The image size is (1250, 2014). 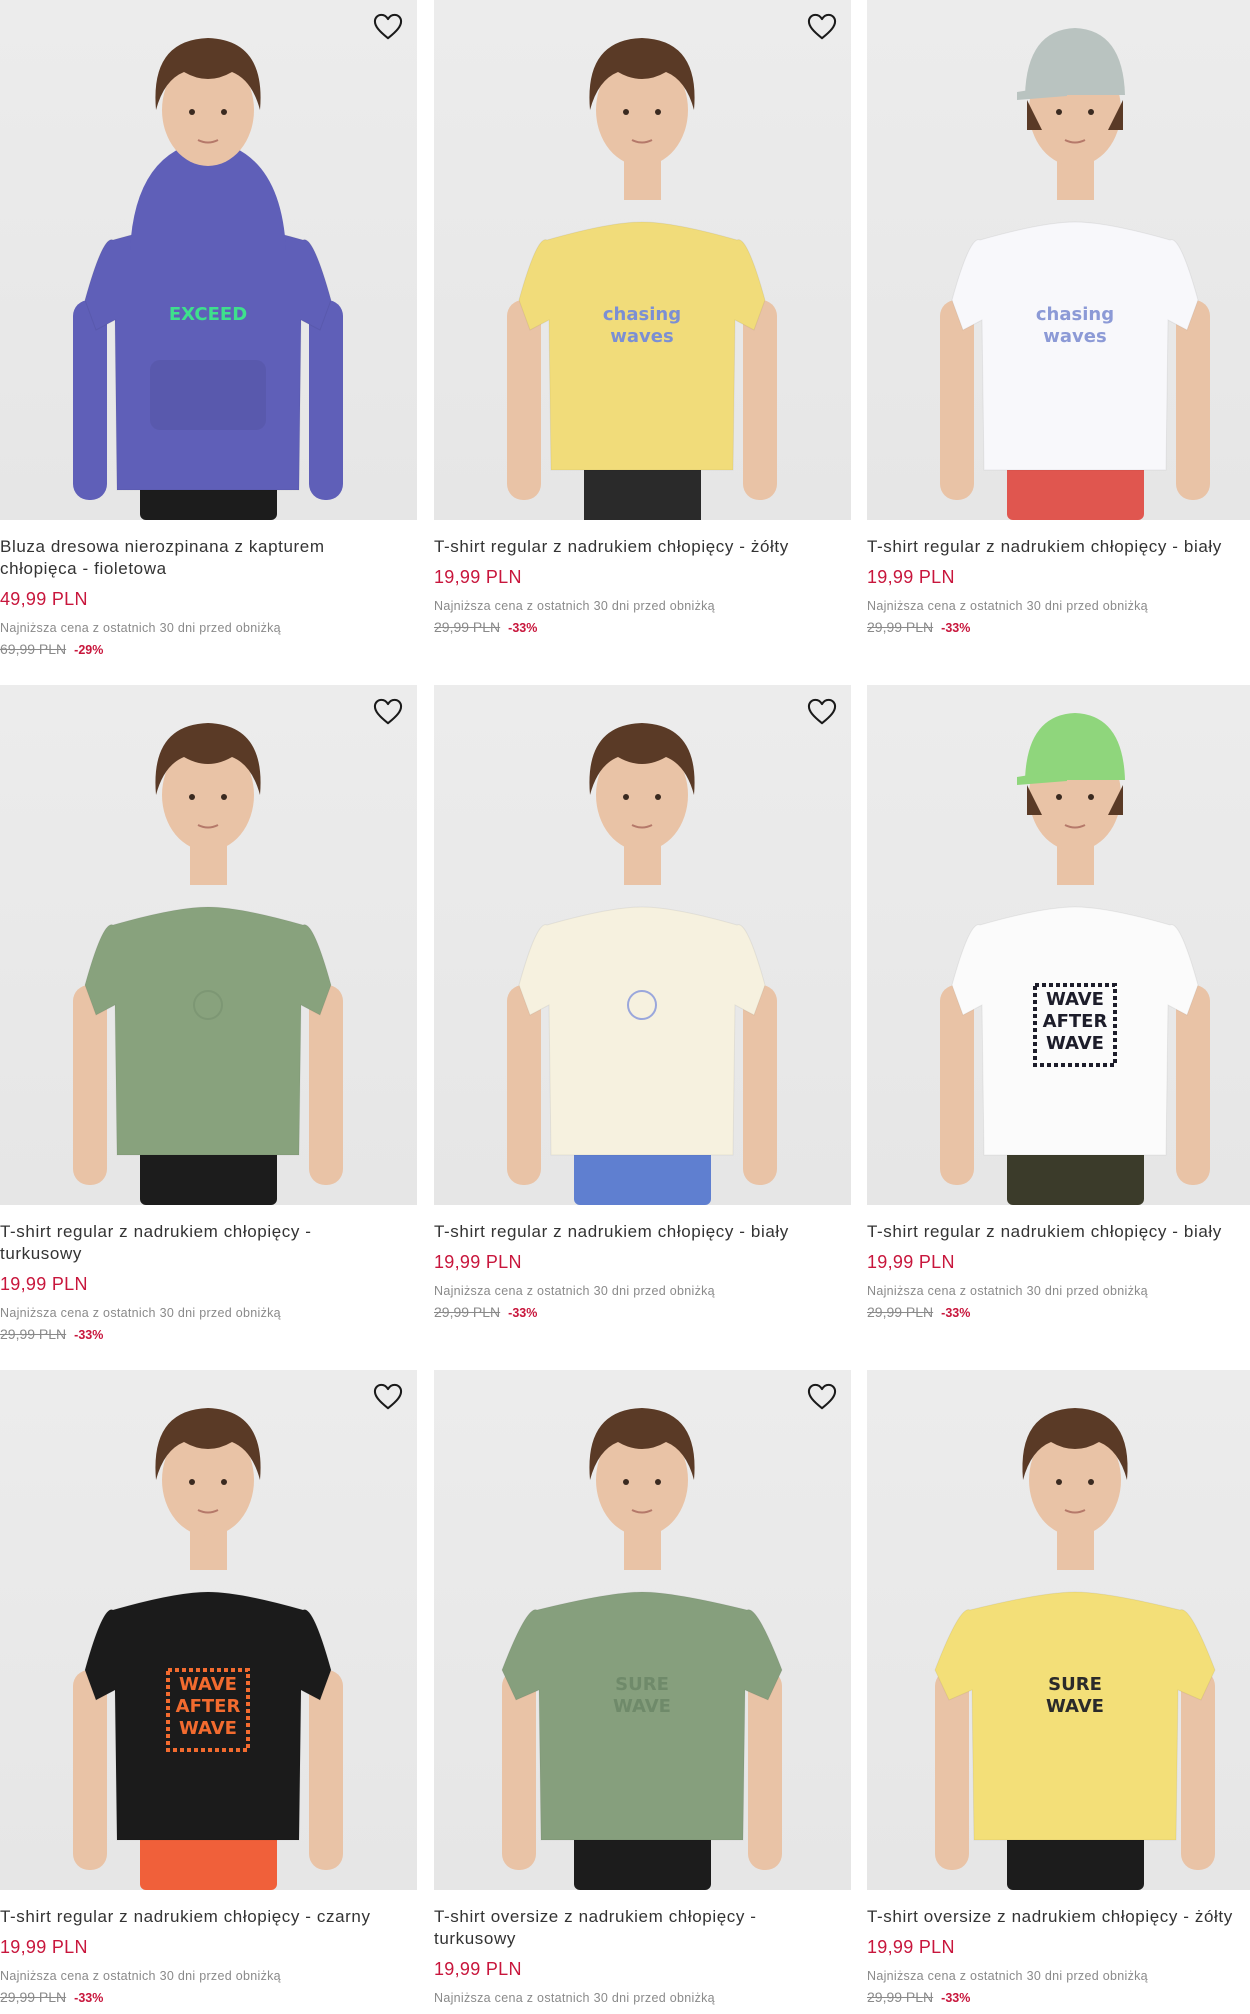 What do you see at coordinates (1075, 1684) in the screenshot?
I see `svg-text: SURE` at bounding box center [1075, 1684].